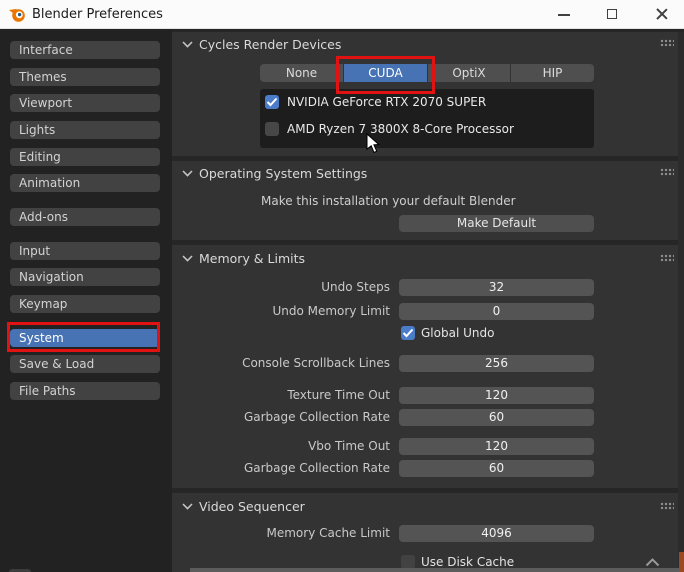 This screenshot has height=572, width=684. What do you see at coordinates (457, 333) in the screenshot?
I see `global-undo-label: Global Undo` at bounding box center [457, 333].